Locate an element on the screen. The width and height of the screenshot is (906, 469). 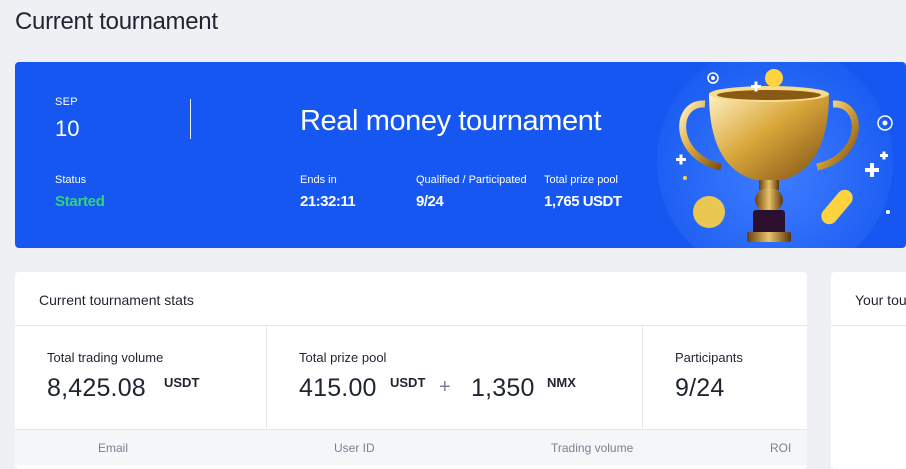
trading-volume-label: Total trading volume is located at coordinates (105, 357).